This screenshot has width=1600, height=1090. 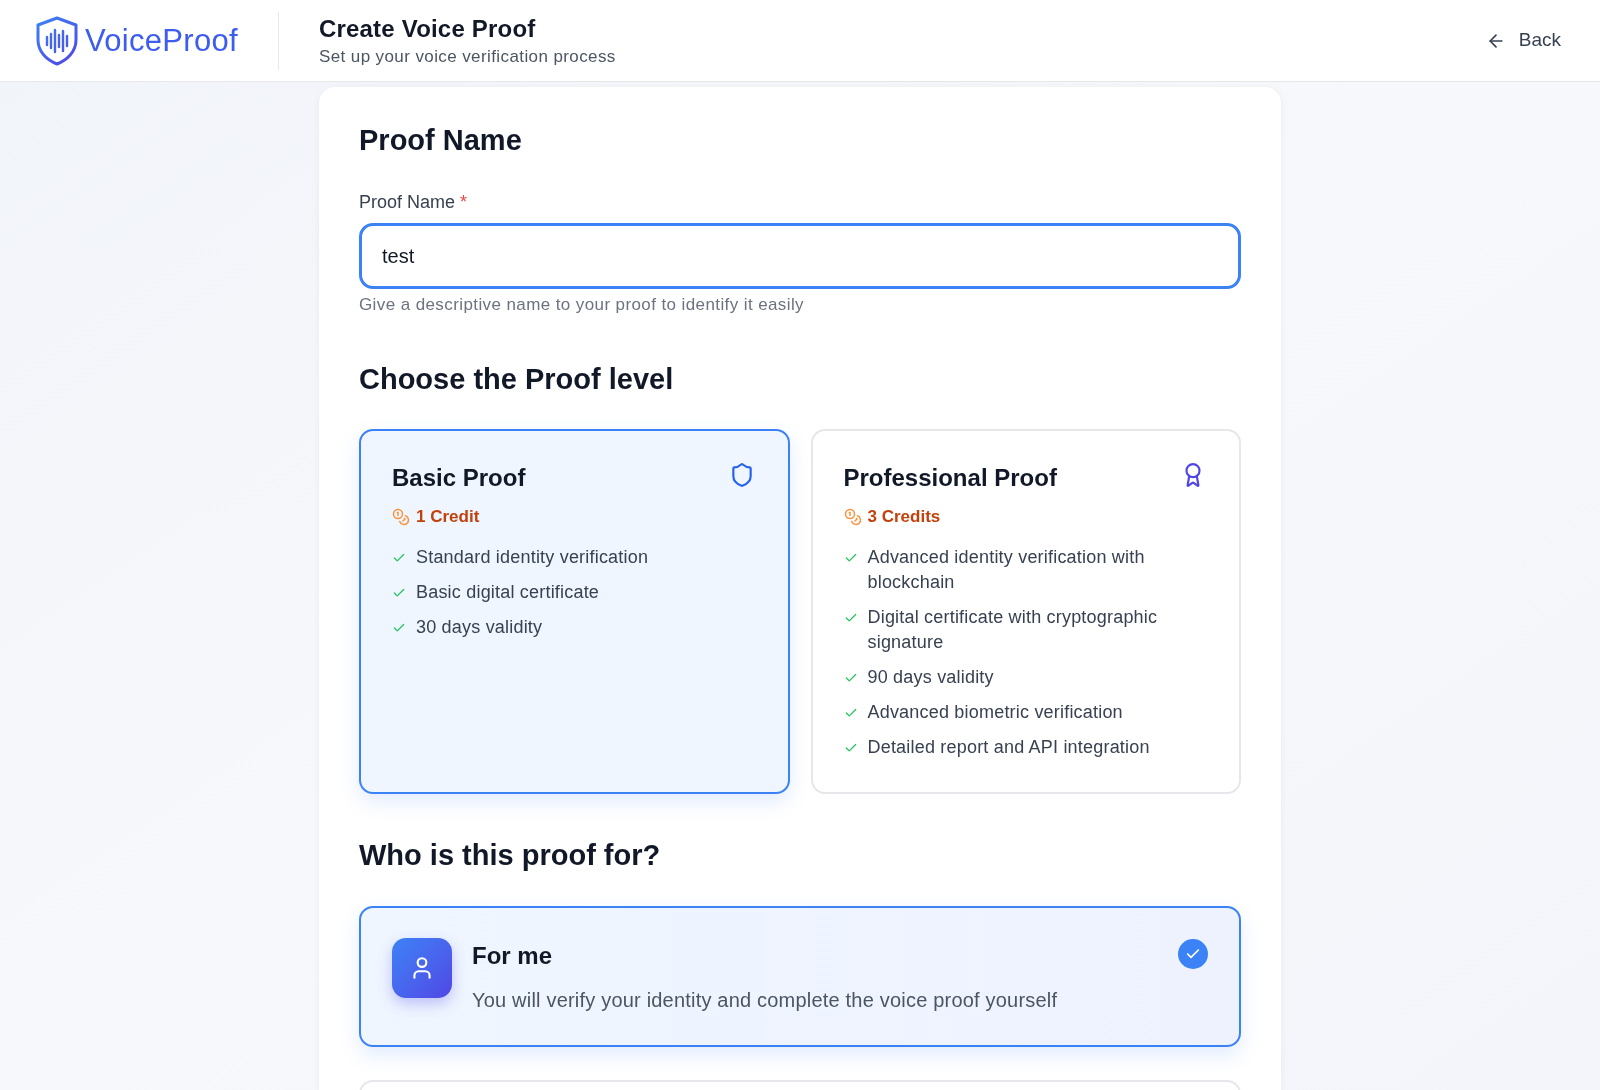 I want to click on feature-text: Advanced identity verification with blockchain, so click(x=1006, y=570).